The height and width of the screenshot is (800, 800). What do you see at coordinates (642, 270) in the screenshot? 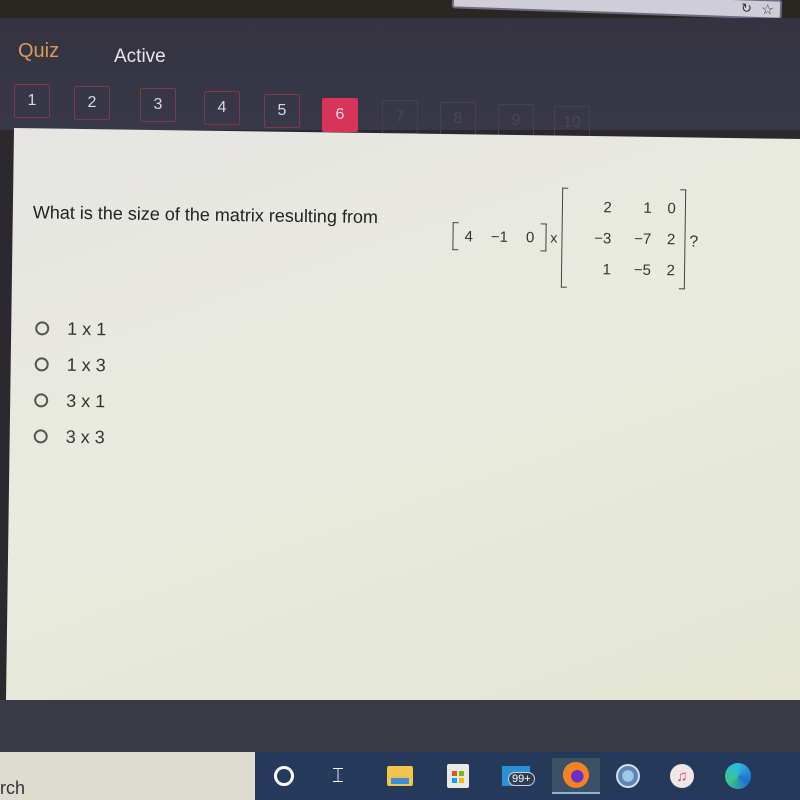
I see `matrix-cell: −5` at bounding box center [642, 270].